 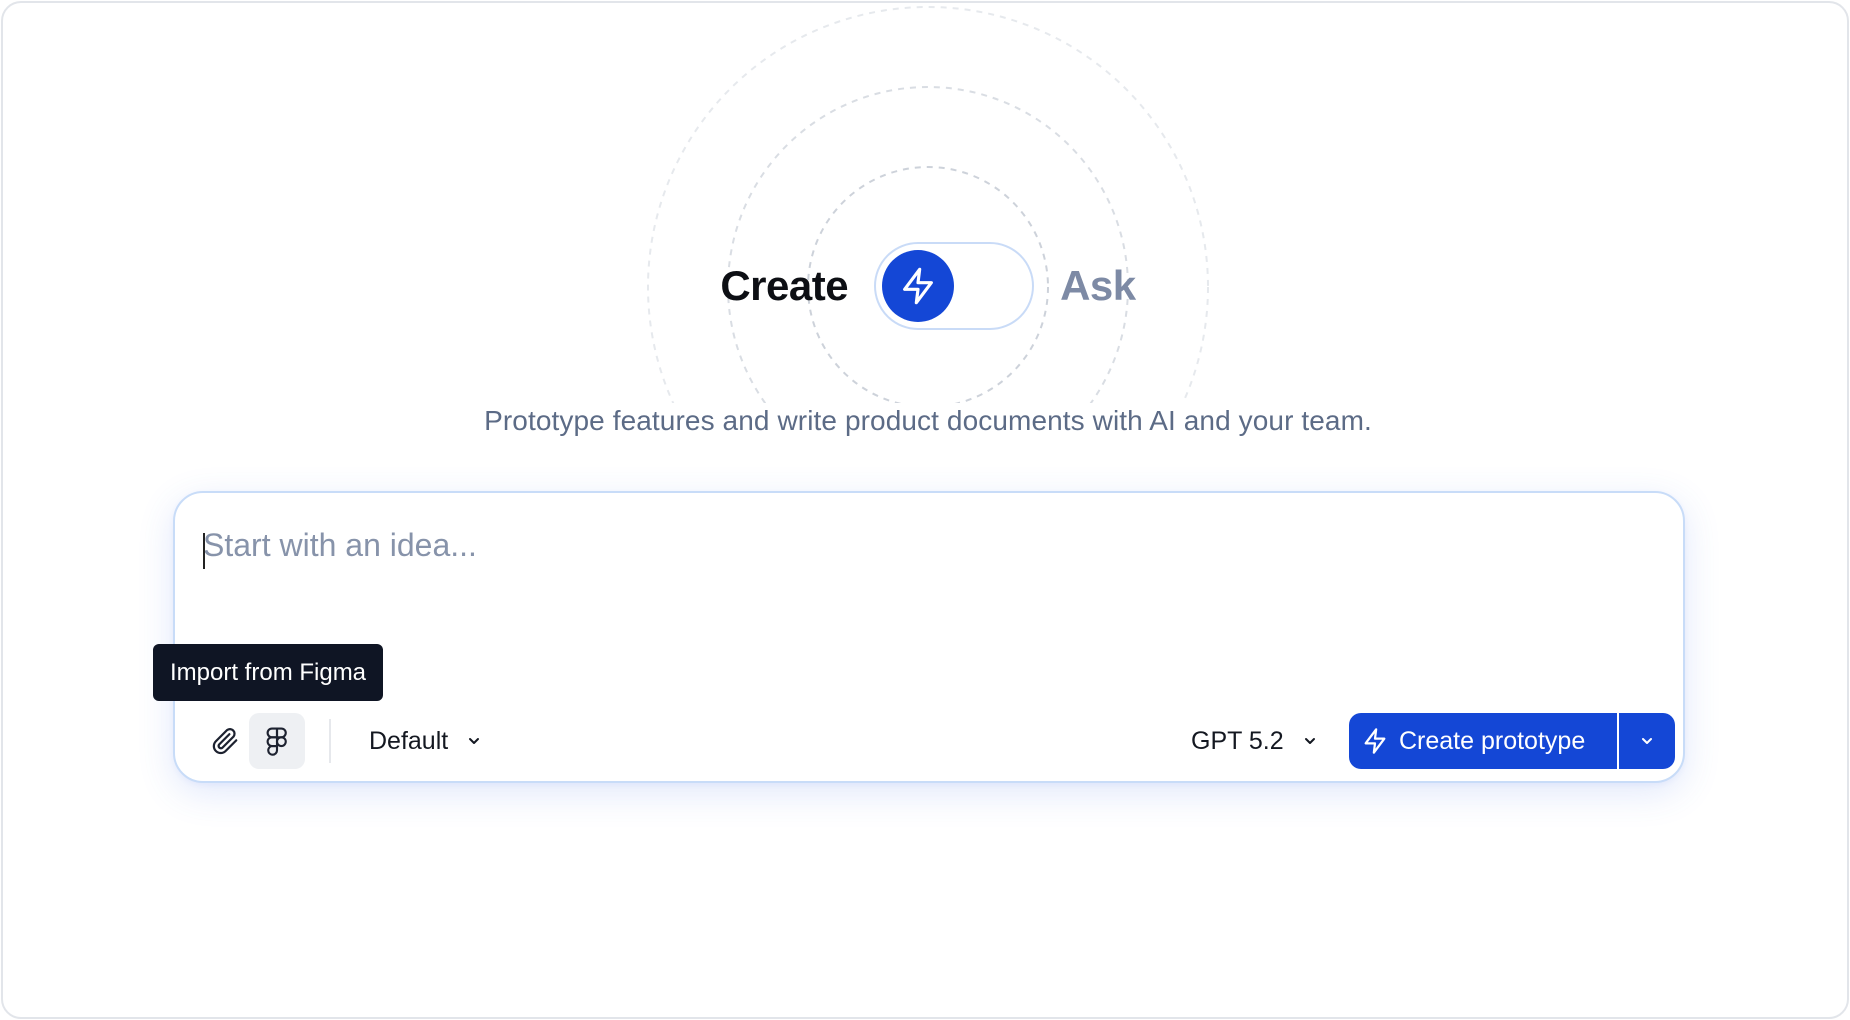 What do you see at coordinates (1492, 740) in the screenshot?
I see `create-prototype-label: Create prototype` at bounding box center [1492, 740].